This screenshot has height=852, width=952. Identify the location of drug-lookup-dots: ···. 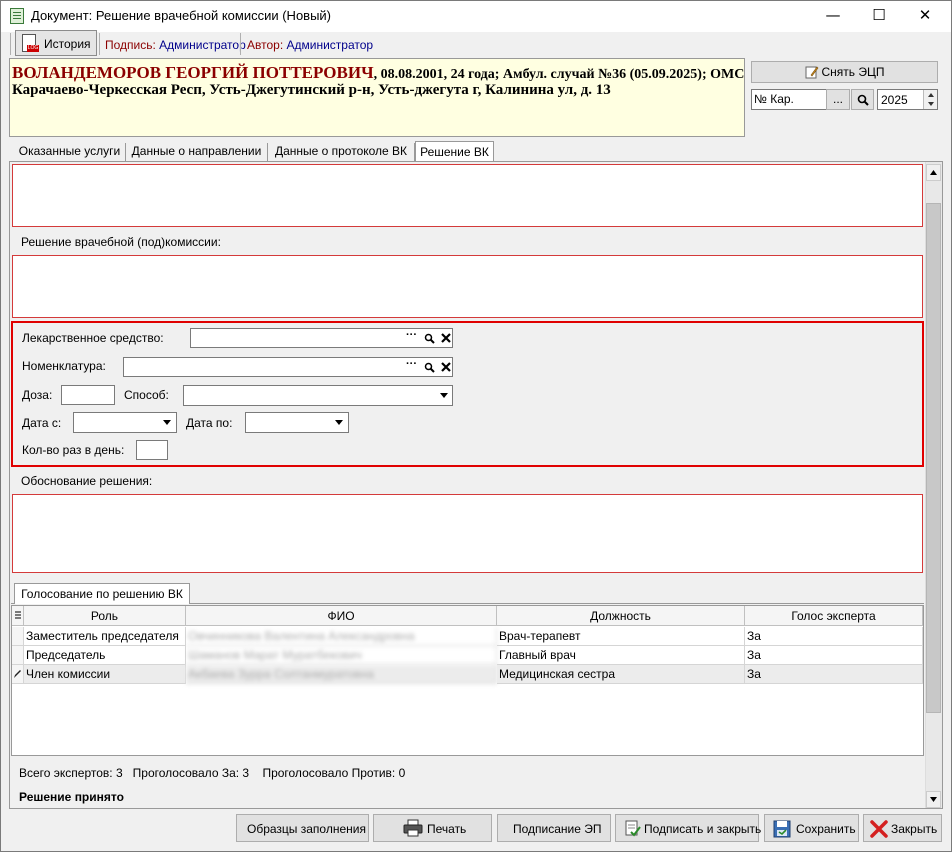
(411, 335).